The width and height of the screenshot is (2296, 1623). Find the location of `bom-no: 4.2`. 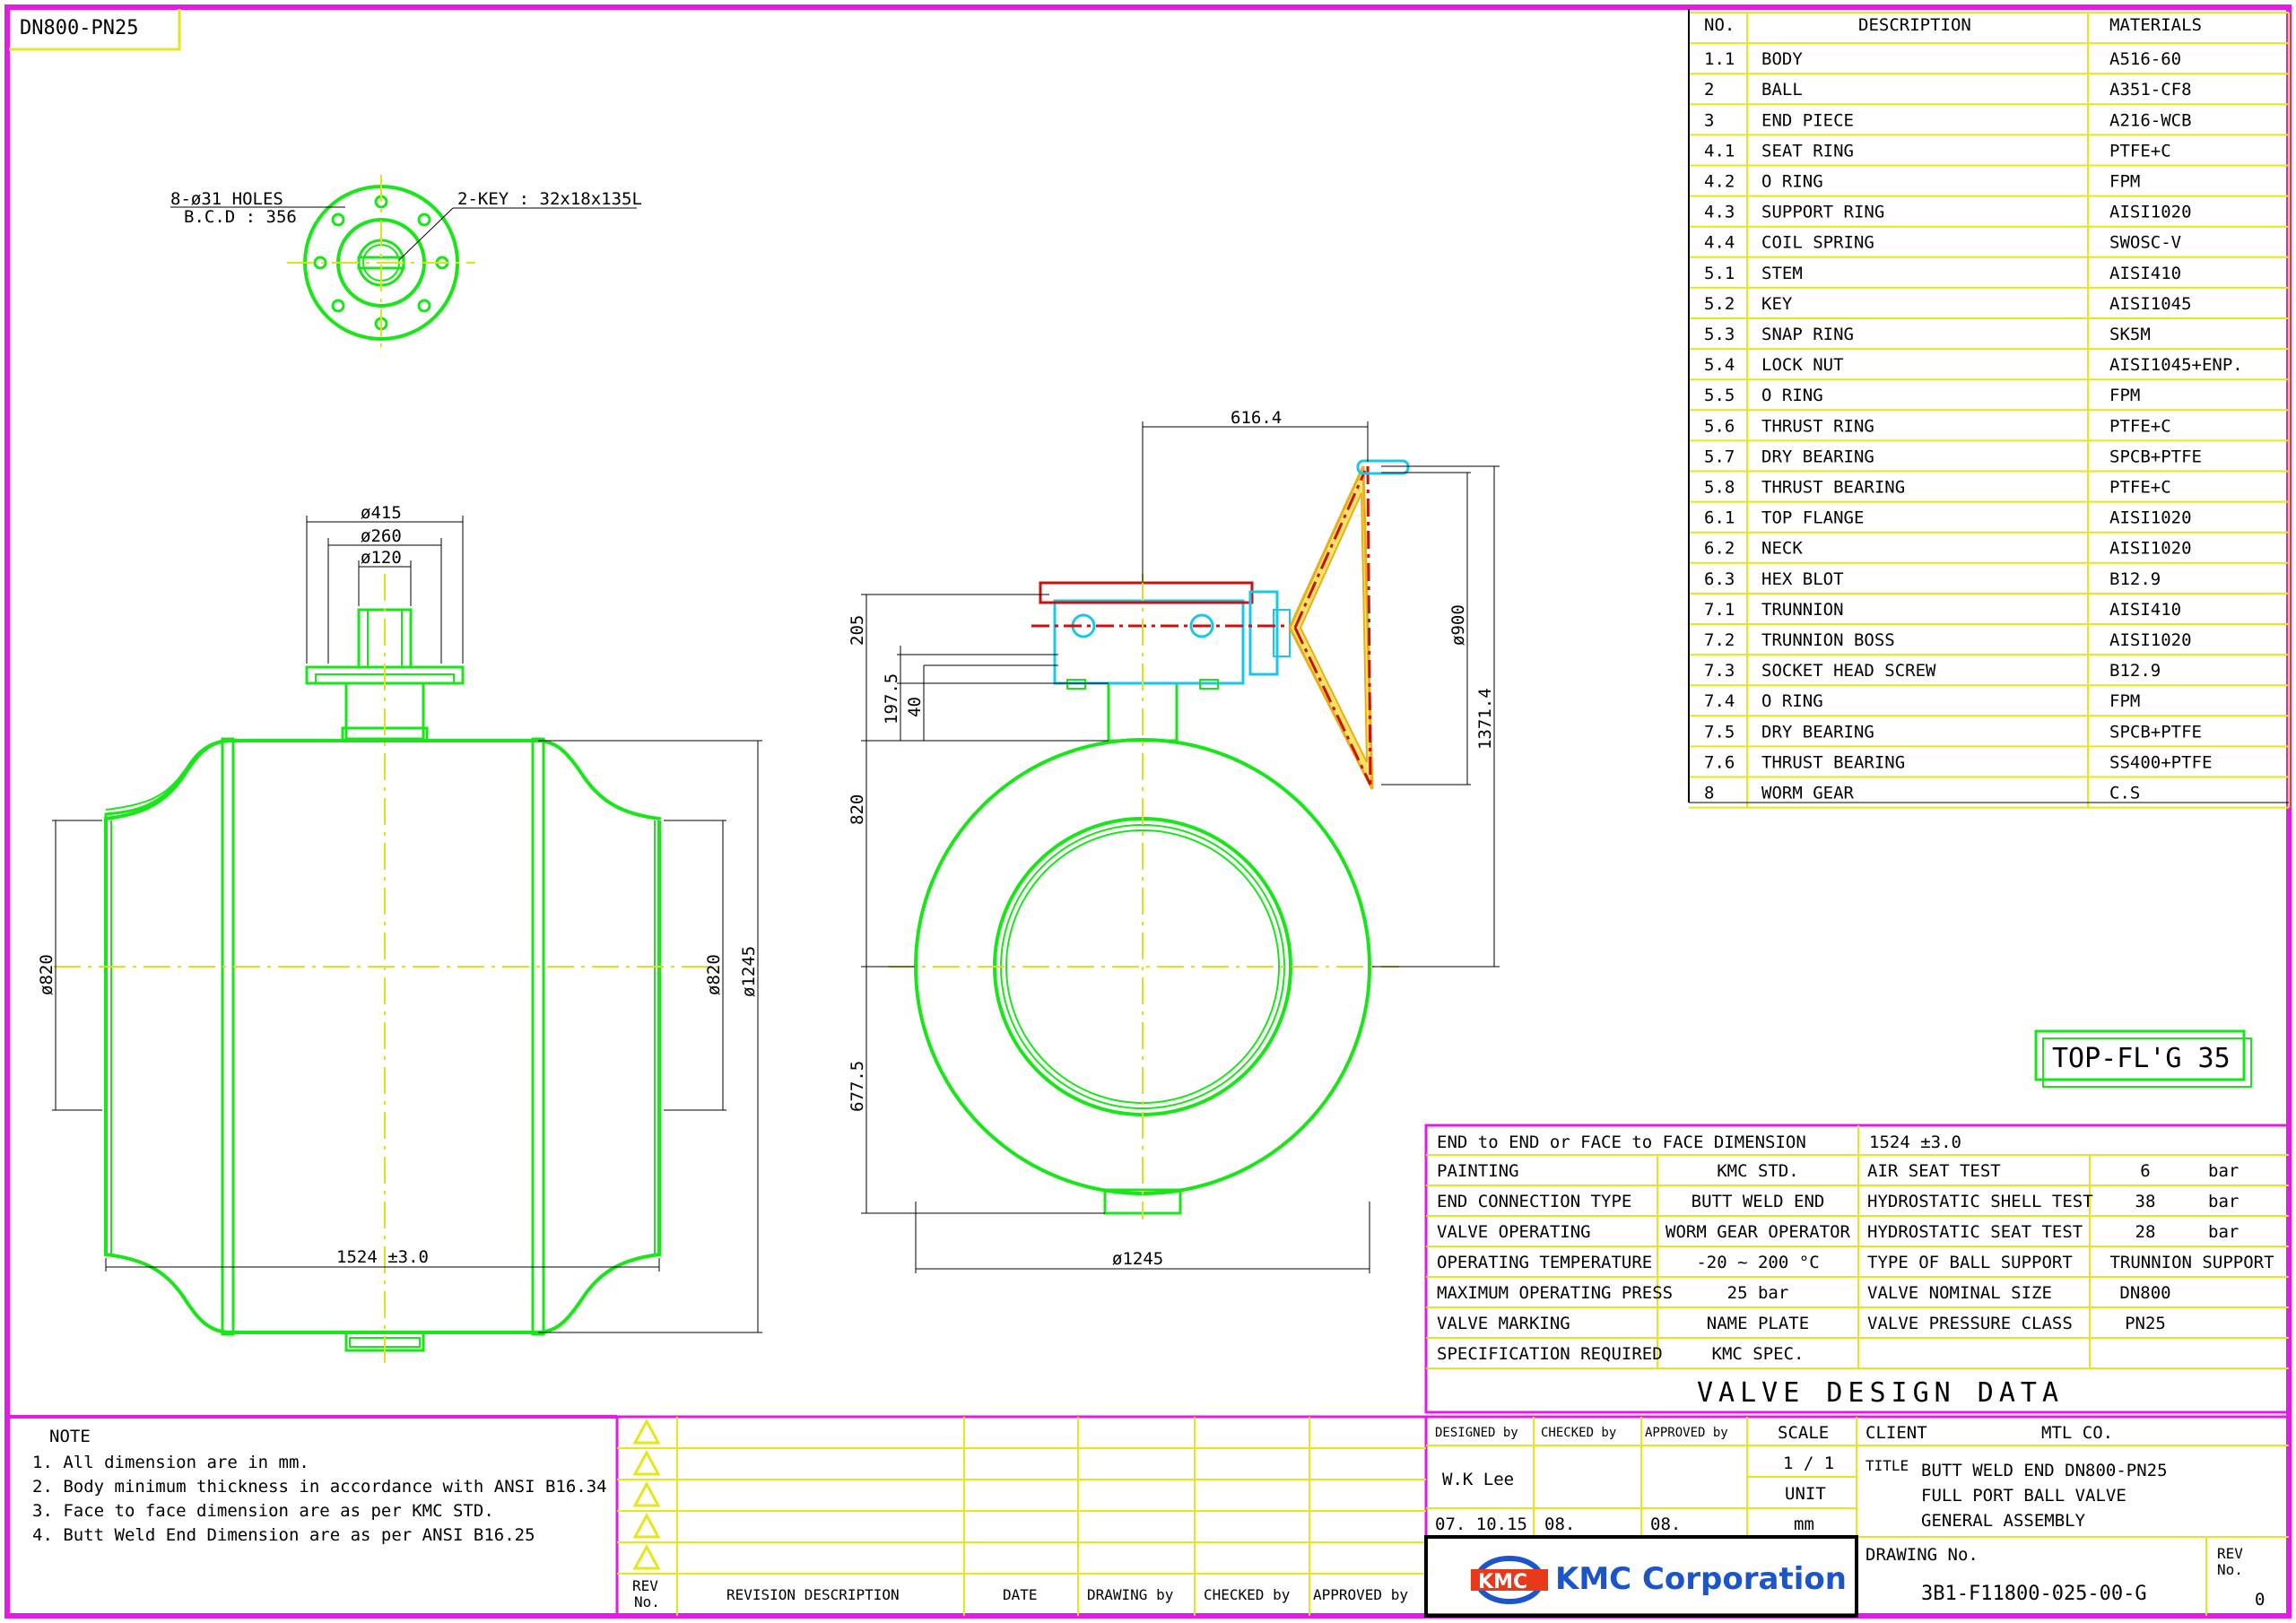

bom-no: 4.2 is located at coordinates (1719, 182).